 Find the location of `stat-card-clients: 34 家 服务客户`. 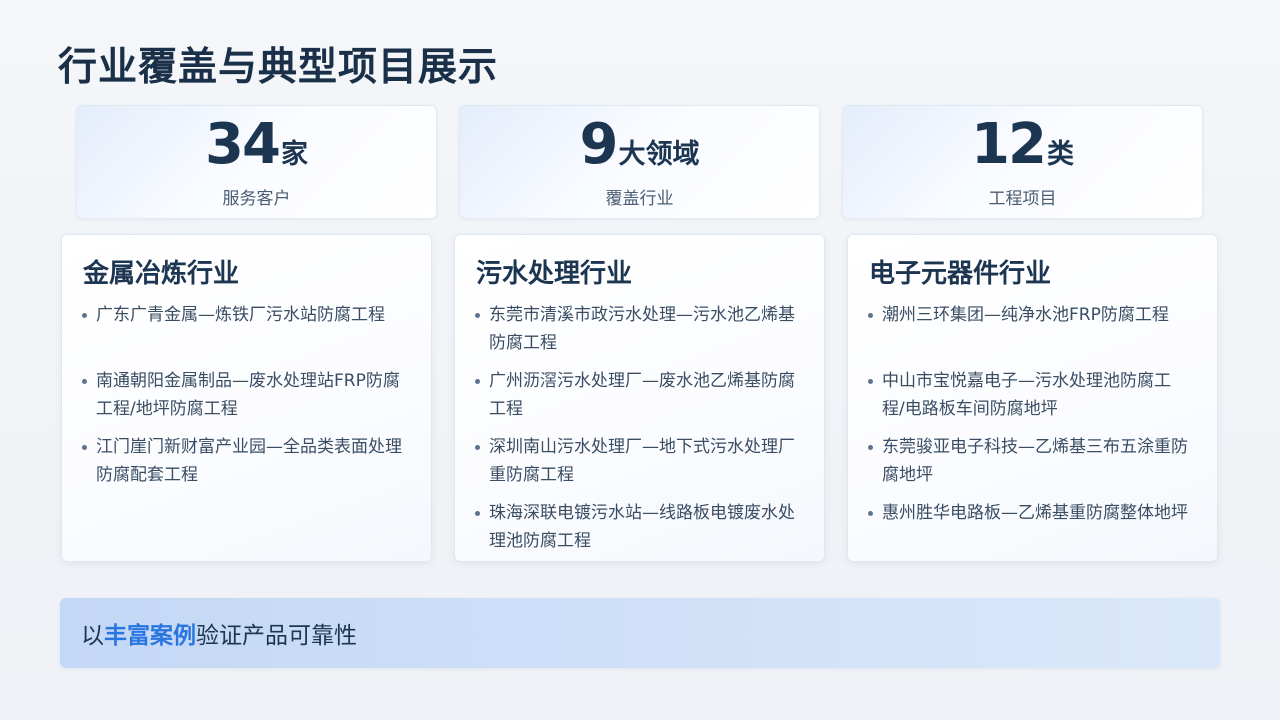

stat-card-clients: 34 家 服务客户 is located at coordinates (256, 162).